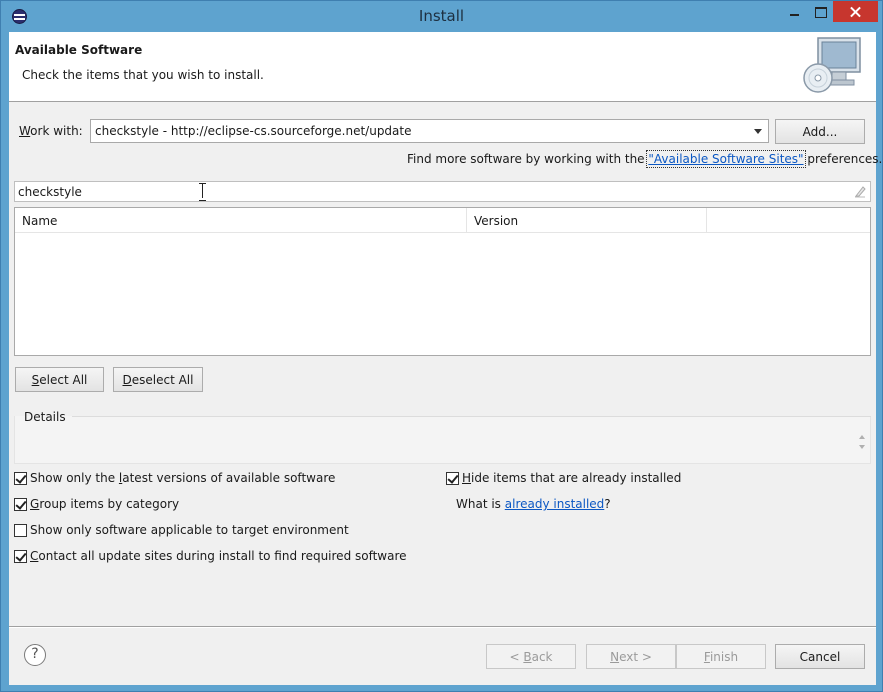  I want to click on title-bar: Install, so click(441, 16).